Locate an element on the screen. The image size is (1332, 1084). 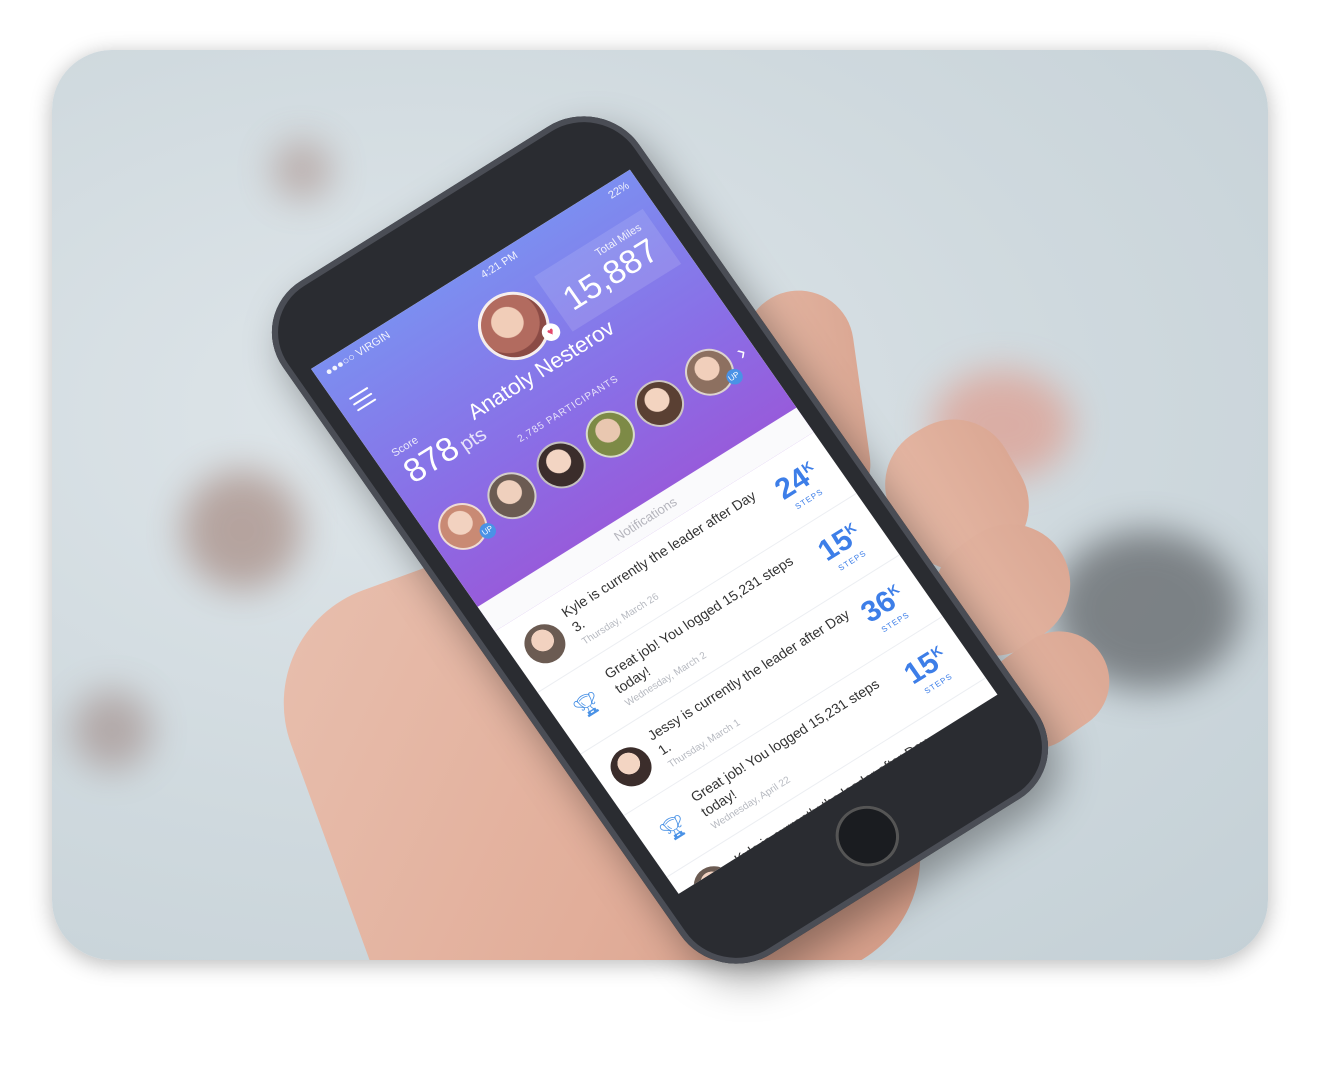
battery-text: 22% is located at coordinates (619, 190).